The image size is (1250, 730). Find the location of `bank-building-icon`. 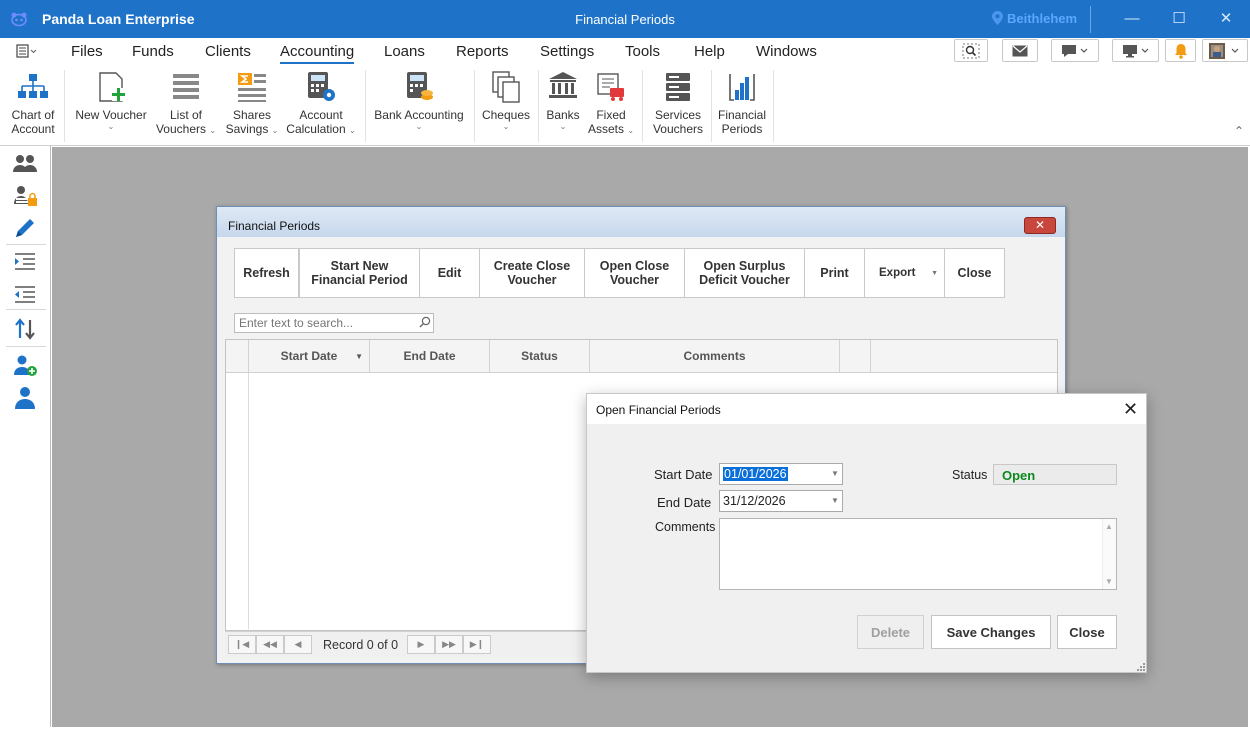

bank-building-icon is located at coordinates (563, 85).